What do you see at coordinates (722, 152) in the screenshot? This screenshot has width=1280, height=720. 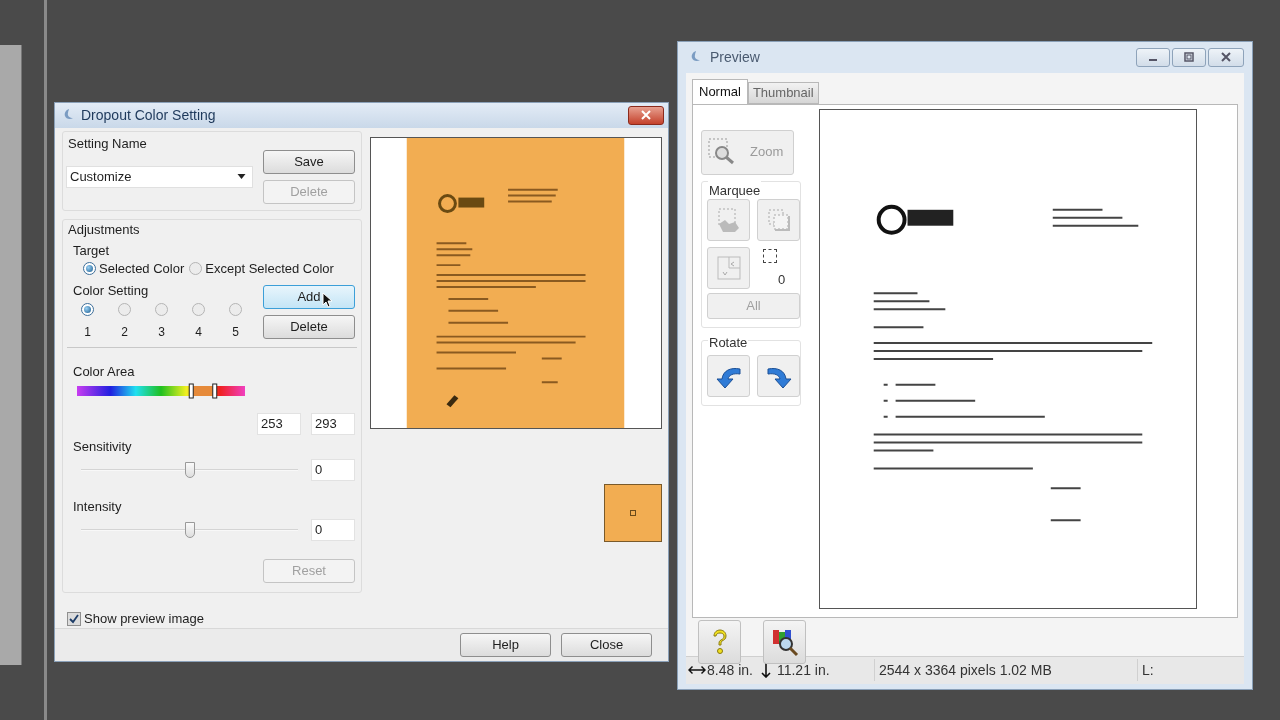 I see `magnifier-icon` at bounding box center [722, 152].